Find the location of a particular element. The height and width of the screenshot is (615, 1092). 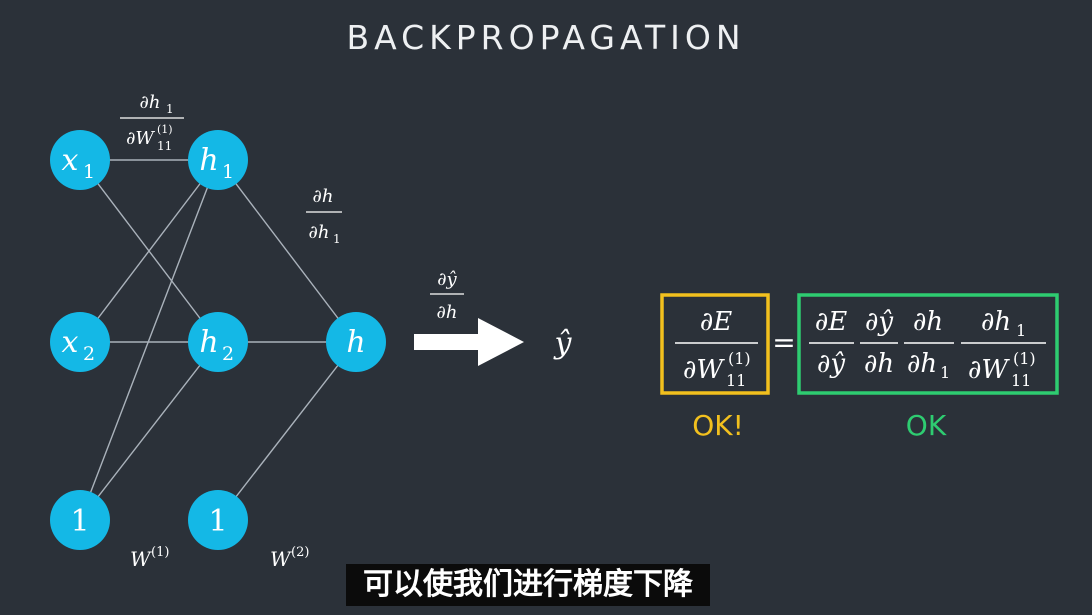

weight-label-w1-base: W is located at coordinates (141, 559).